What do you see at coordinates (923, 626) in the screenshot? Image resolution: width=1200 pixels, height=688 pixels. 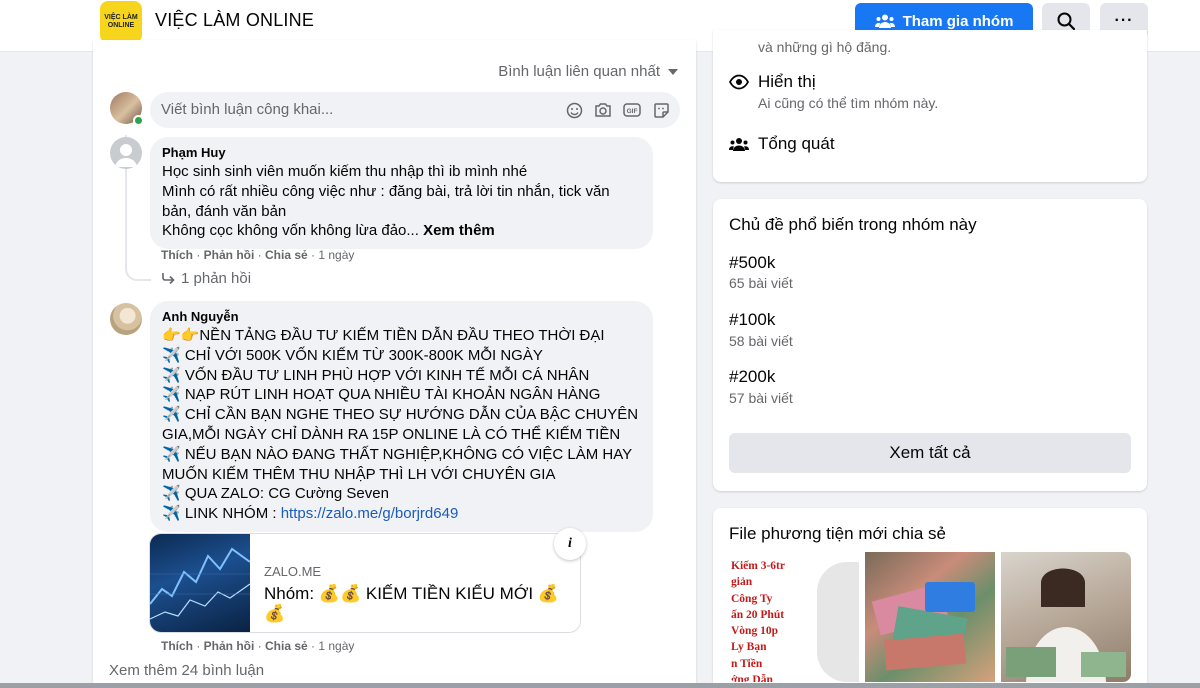 I see `money-photo` at bounding box center [923, 626].